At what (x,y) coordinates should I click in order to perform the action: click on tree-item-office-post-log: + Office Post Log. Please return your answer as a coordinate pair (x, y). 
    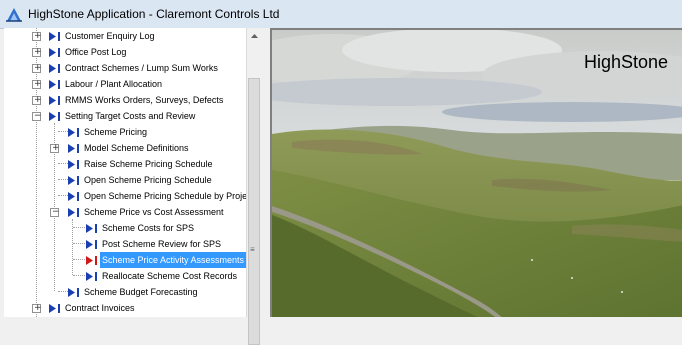
    Looking at the image, I should click on (125, 52).